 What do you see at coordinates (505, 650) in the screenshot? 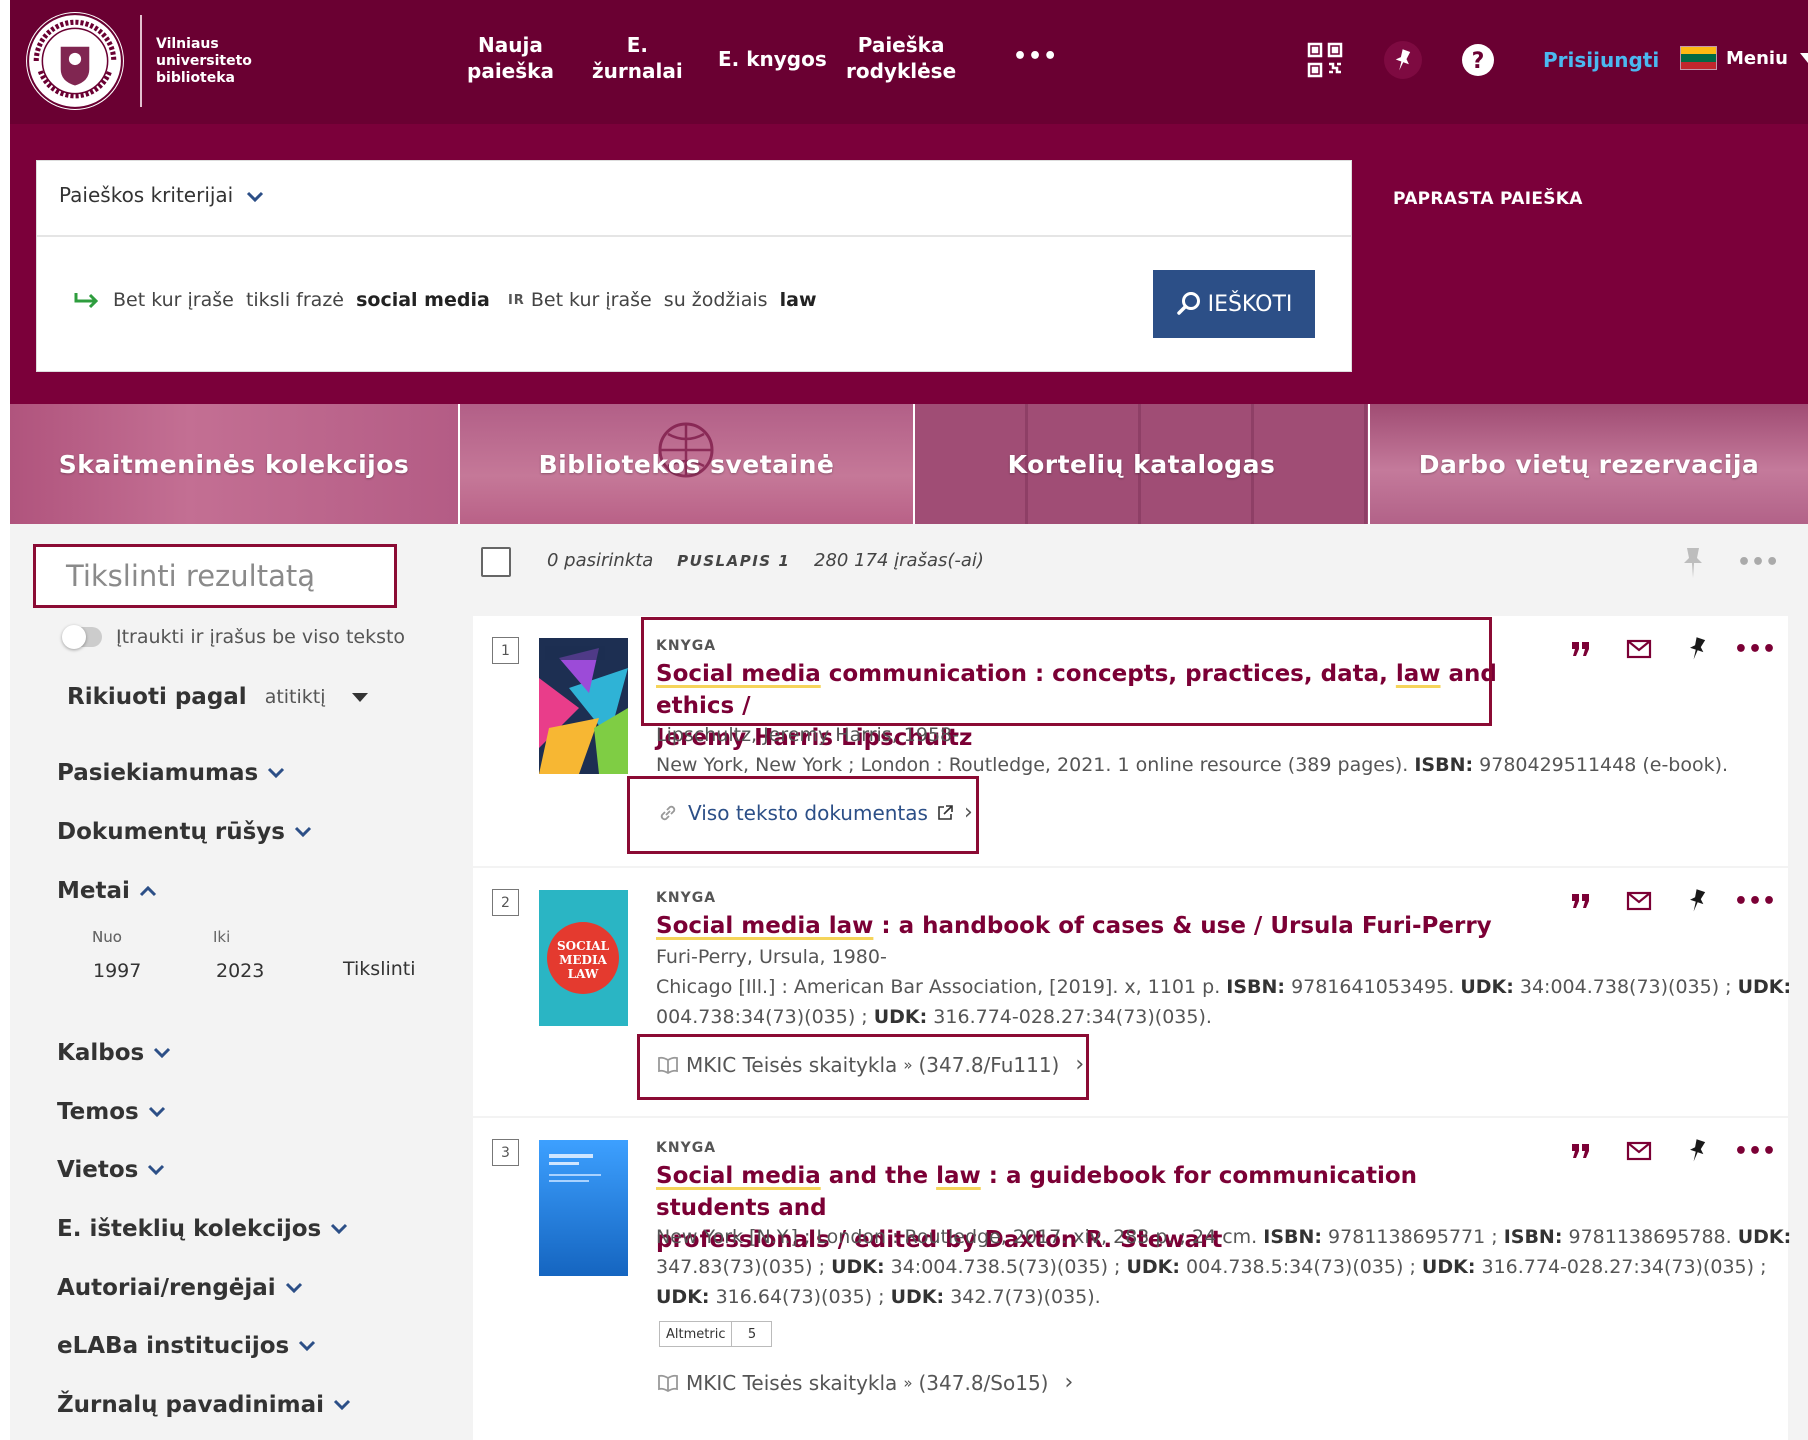
I see `result-number: 1` at bounding box center [505, 650].